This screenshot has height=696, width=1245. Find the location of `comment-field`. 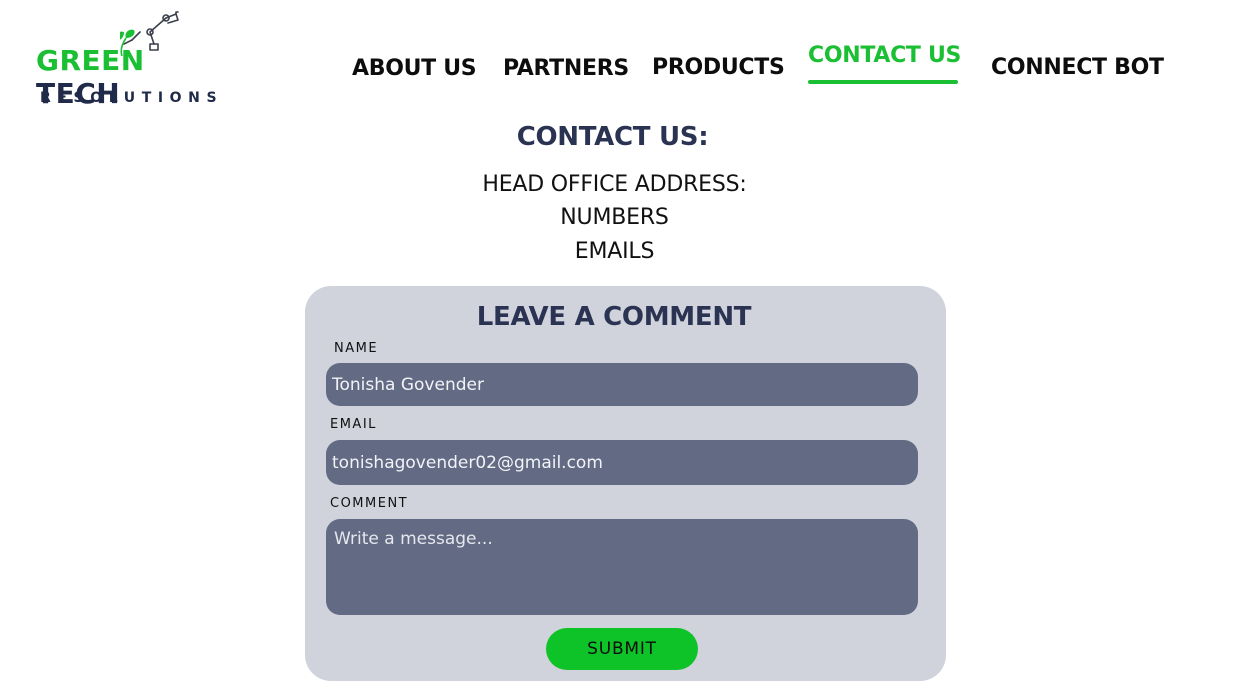

comment-field is located at coordinates (622, 567).